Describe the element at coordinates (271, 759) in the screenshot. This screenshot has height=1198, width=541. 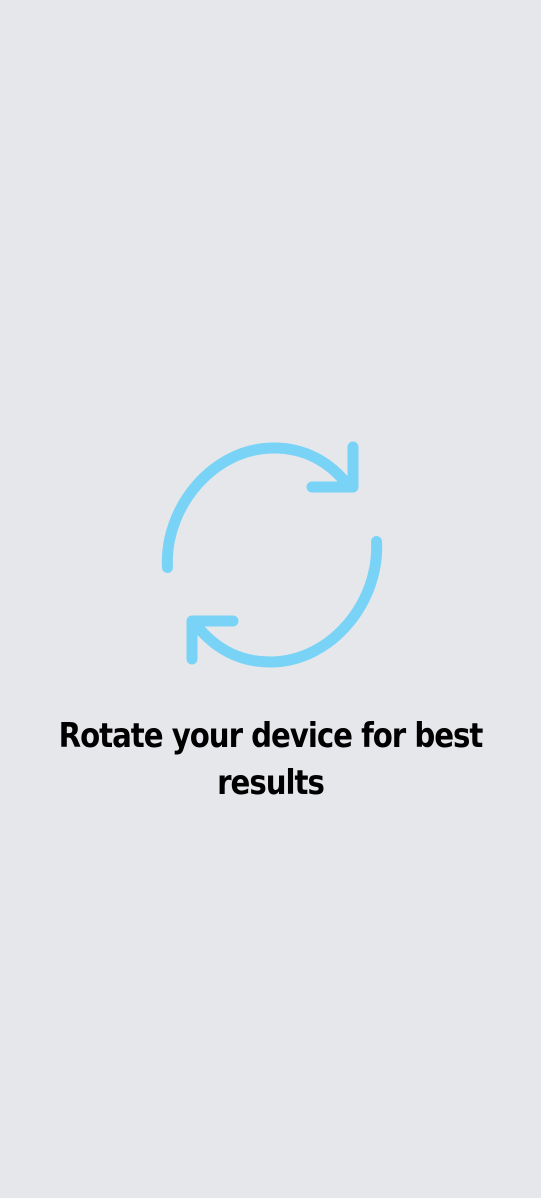
I see `rotate-device-message: Rotate your device for best results` at that location.